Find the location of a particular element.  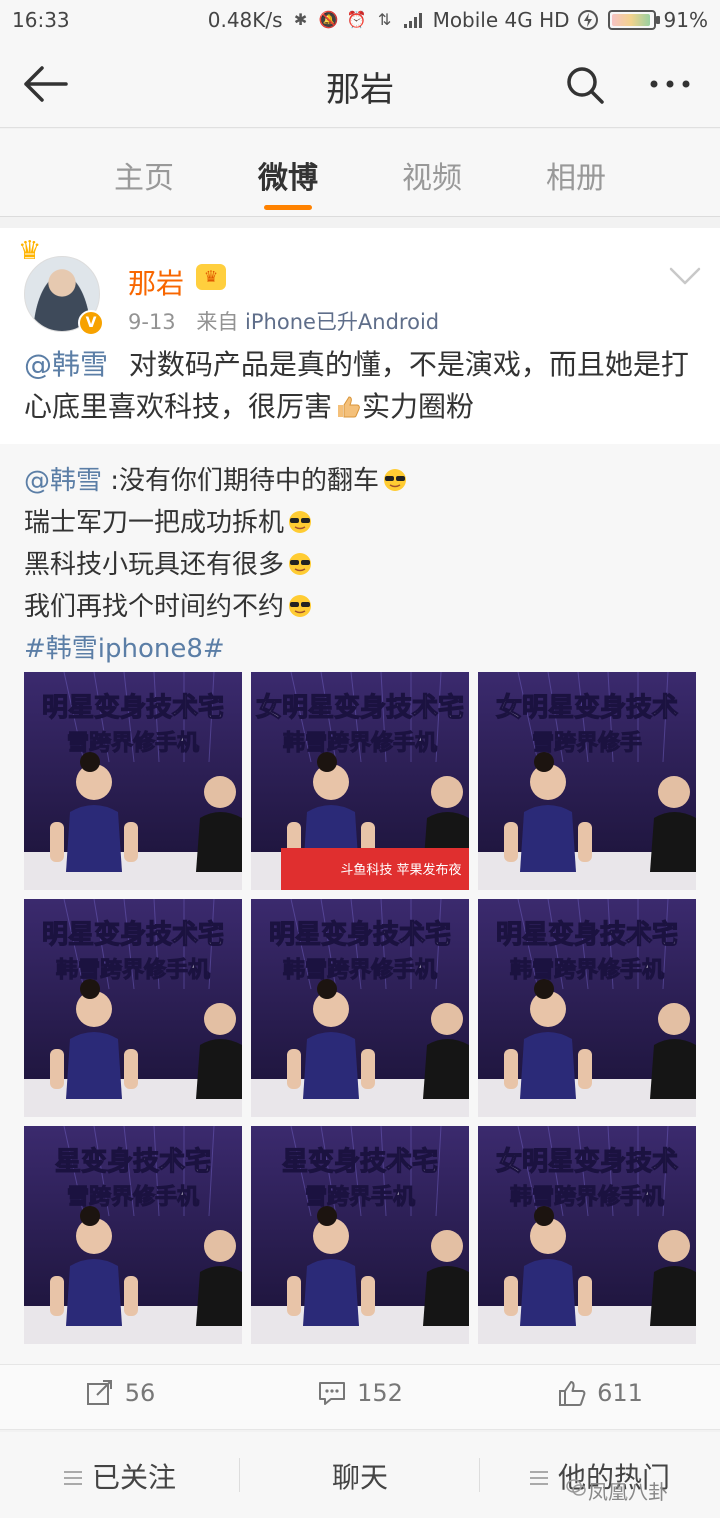

repost-line-2: 瑞士军刀一把成功拆机 is located at coordinates (154, 523).